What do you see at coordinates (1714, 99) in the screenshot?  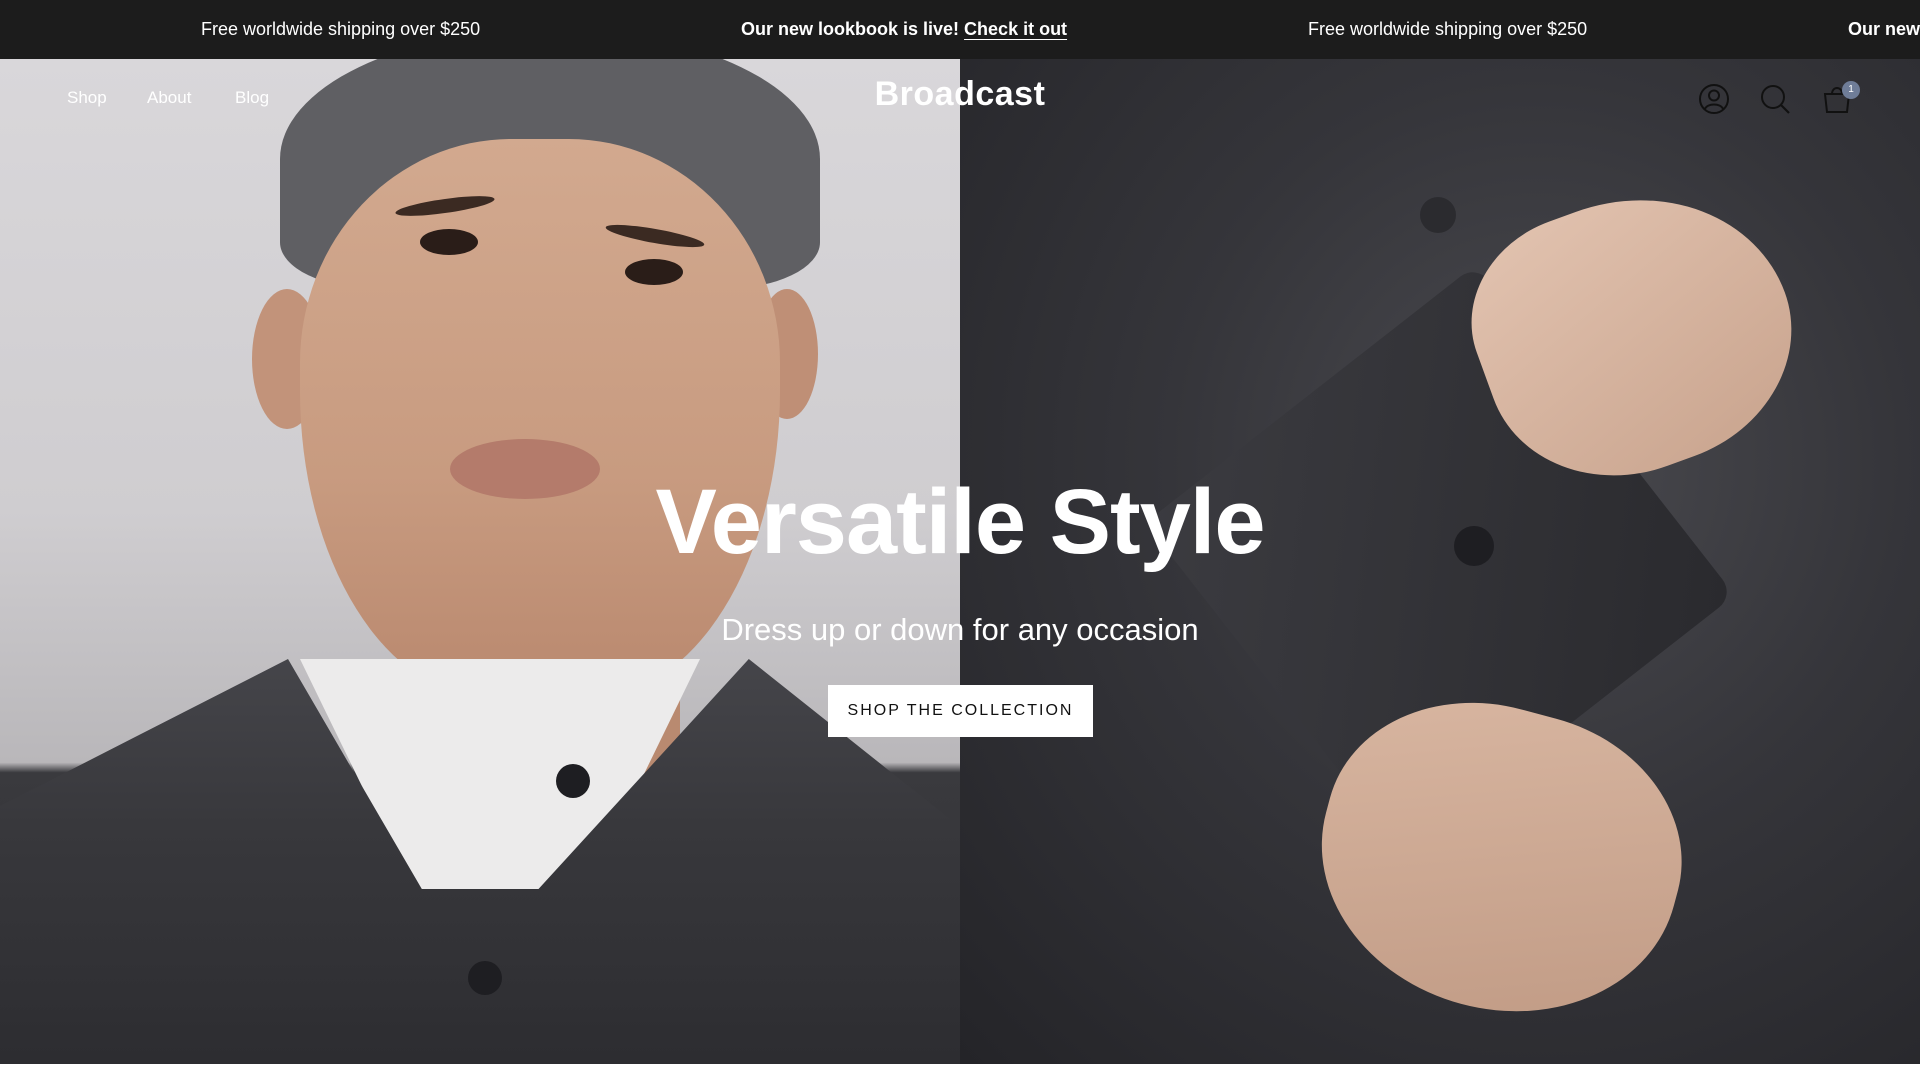 I see `account-icon` at bounding box center [1714, 99].